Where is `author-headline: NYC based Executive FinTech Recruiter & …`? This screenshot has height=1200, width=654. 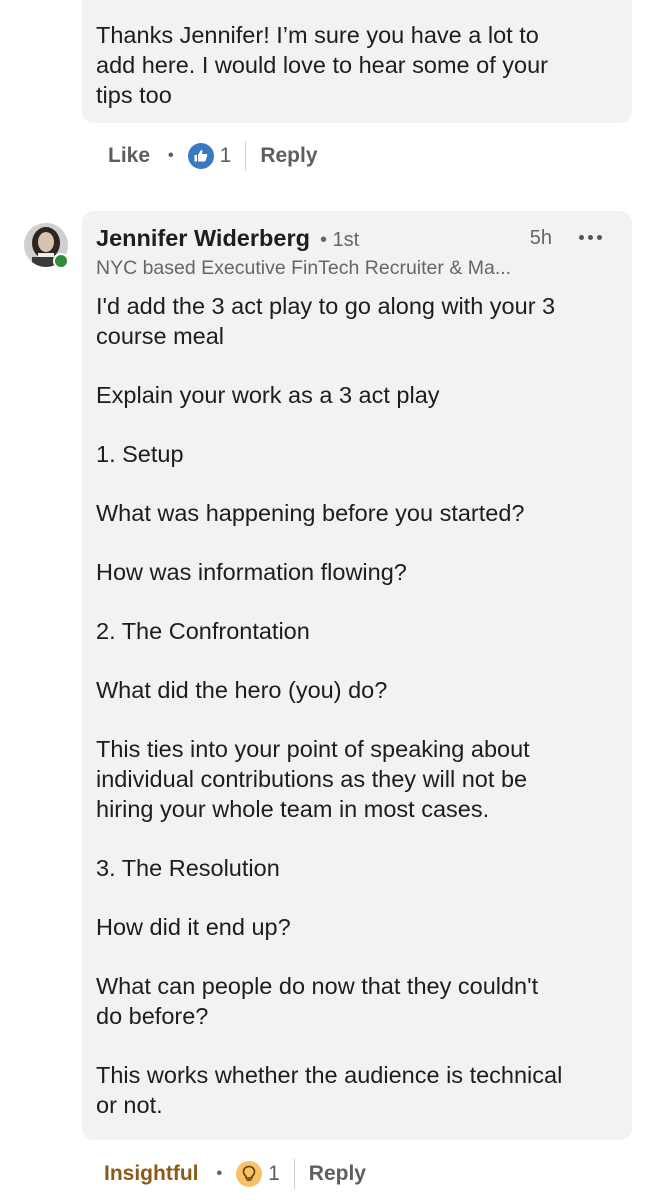
author-headline: NYC based Executive FinTech Recruiter & … is located at coordinates (304, 268).